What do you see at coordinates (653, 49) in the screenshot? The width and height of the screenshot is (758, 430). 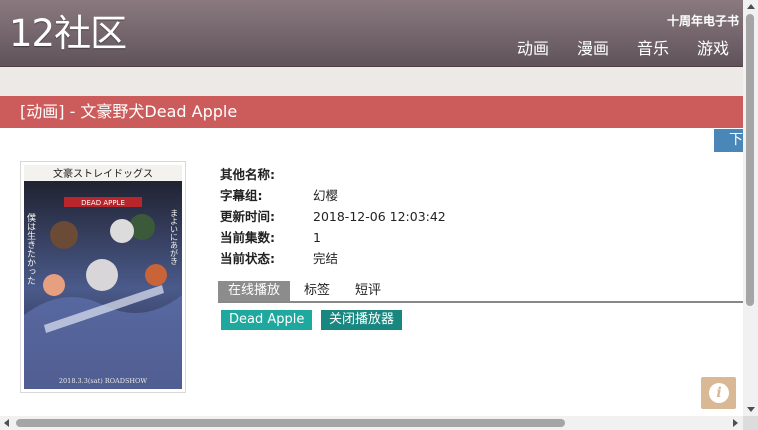 I see `nav-music: 音乐` at bounding box center [653, 49].